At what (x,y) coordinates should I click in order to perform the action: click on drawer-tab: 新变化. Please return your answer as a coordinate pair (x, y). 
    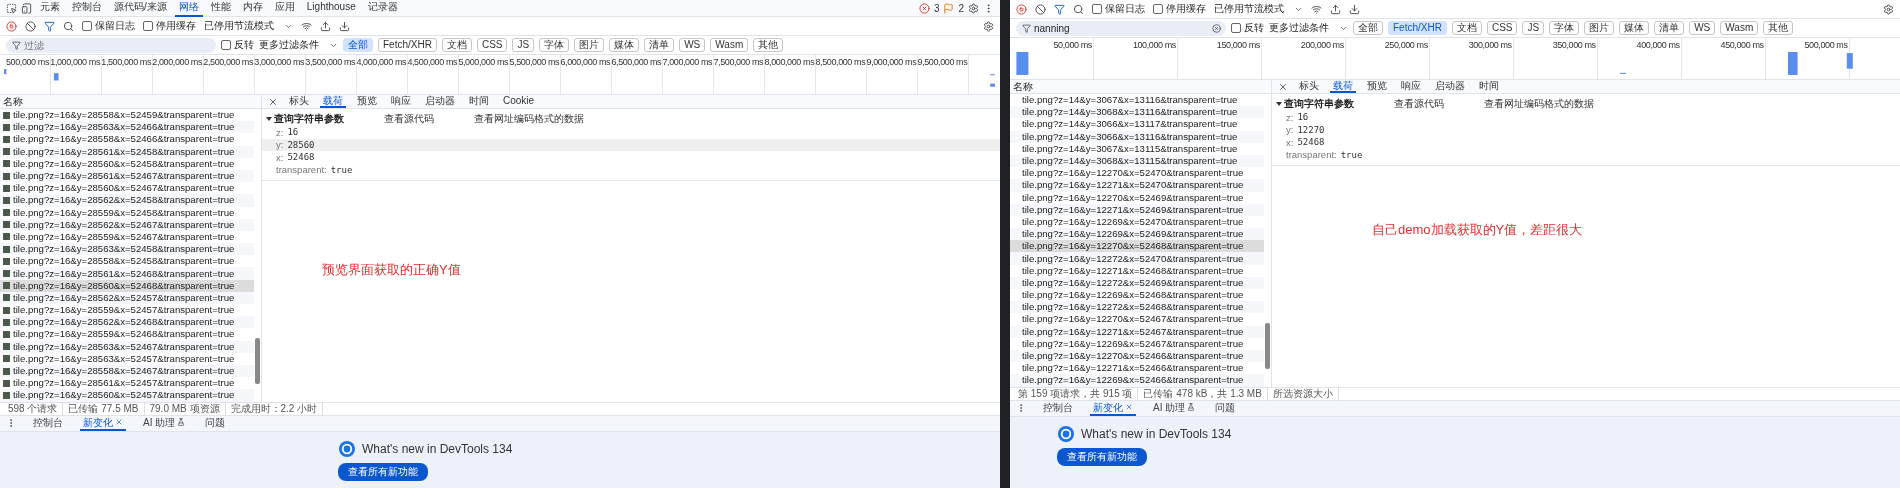
    Looking at the image, I should click on (1113, 408).